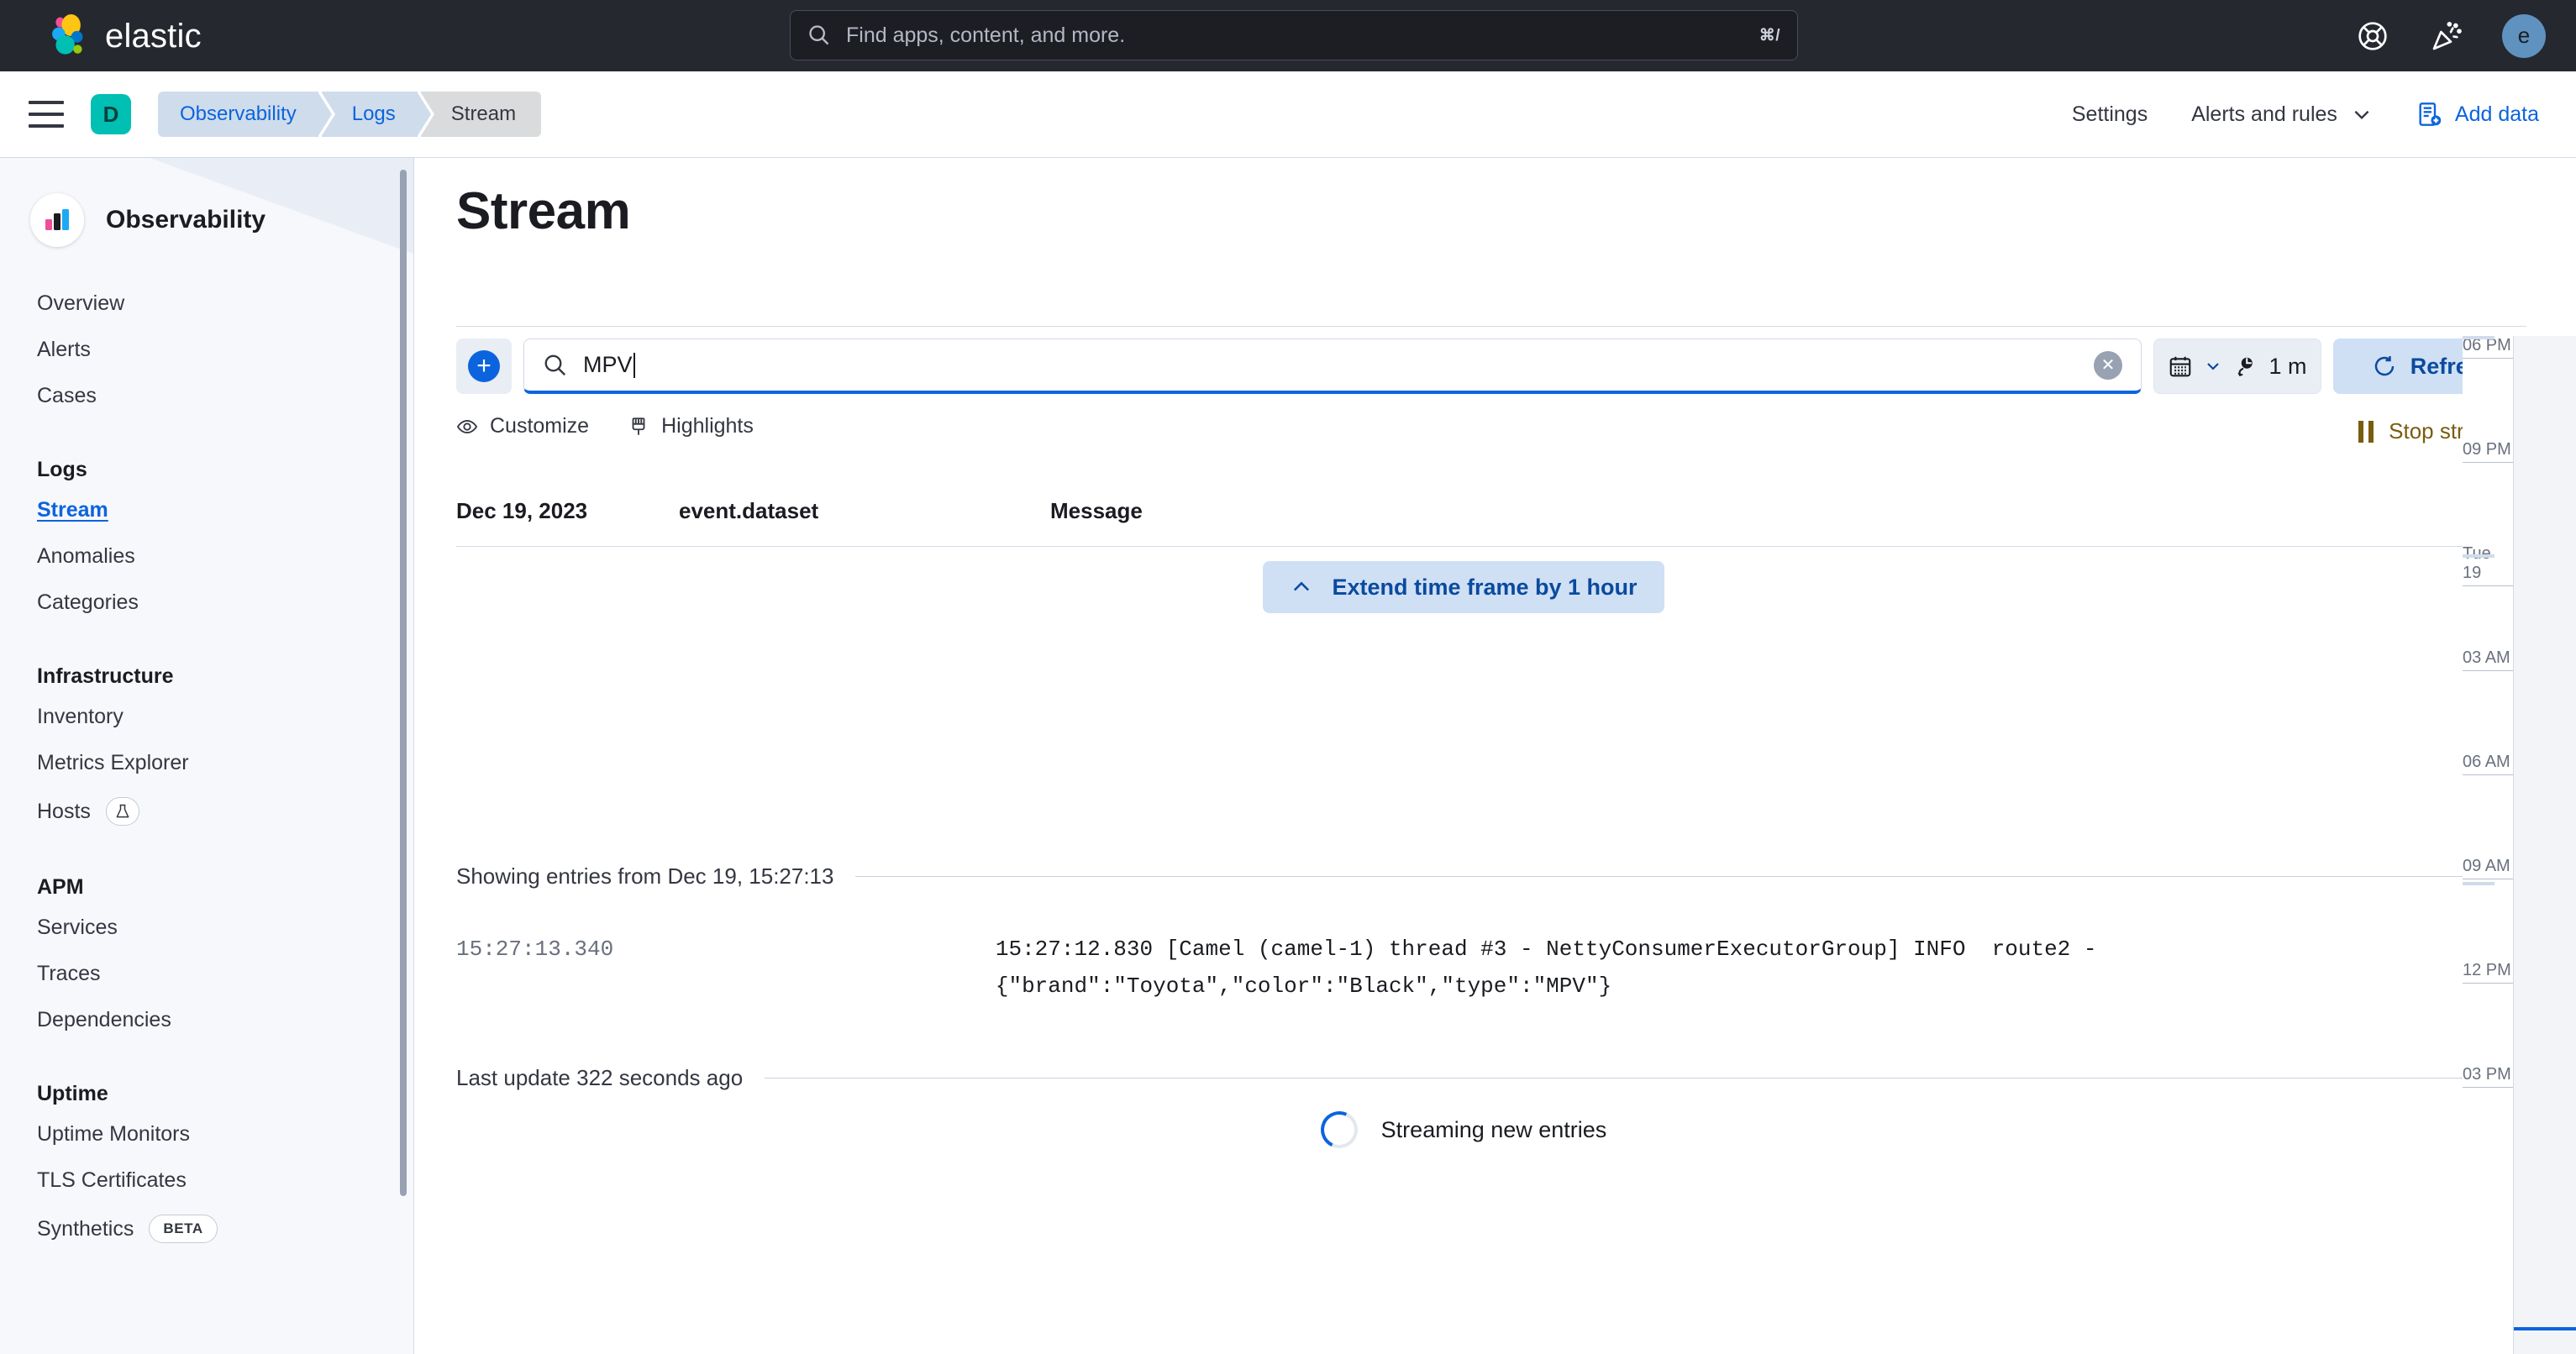 The image size is (2576, 1354). I want to click on menu-icon, so click(46, 114).